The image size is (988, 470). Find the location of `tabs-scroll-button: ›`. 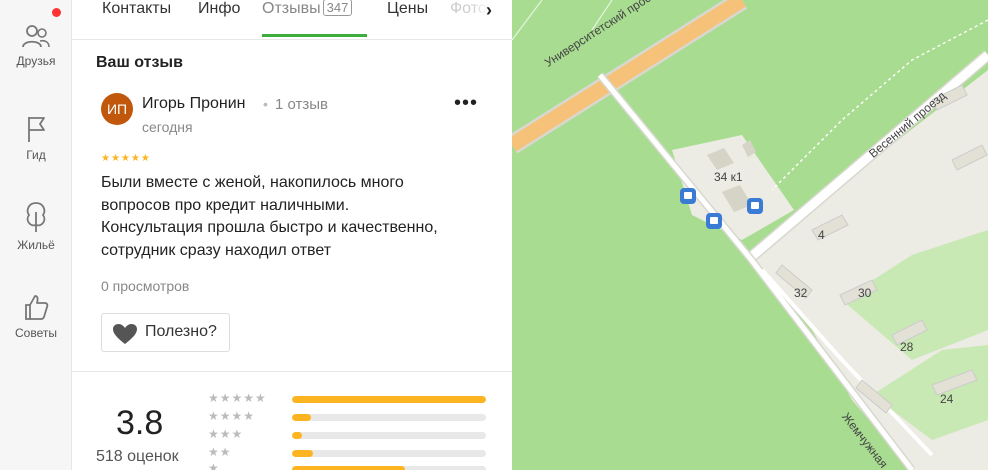

tabs-scroll-button: › is located at coordinates (492, 19).